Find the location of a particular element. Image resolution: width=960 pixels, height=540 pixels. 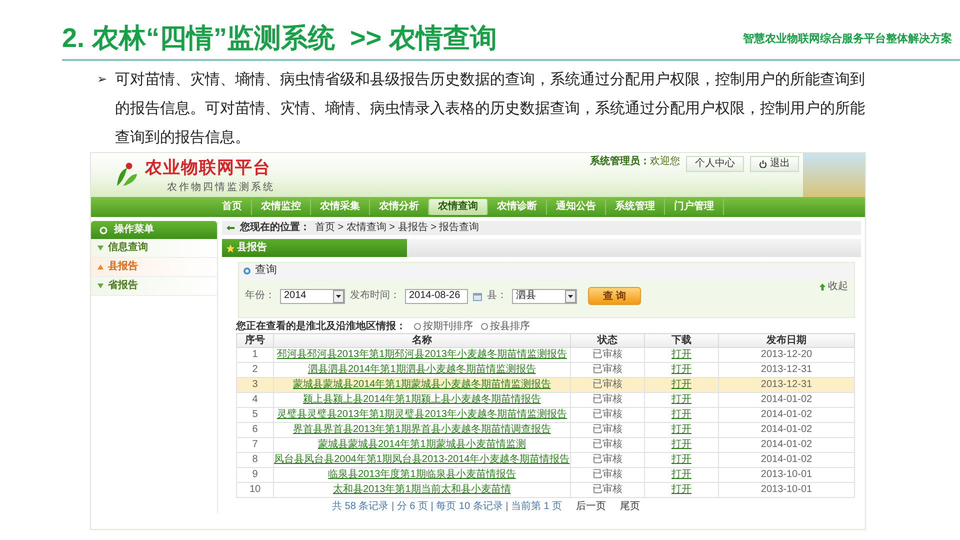

table-cell: 7 is located at coordinates (255, 445).